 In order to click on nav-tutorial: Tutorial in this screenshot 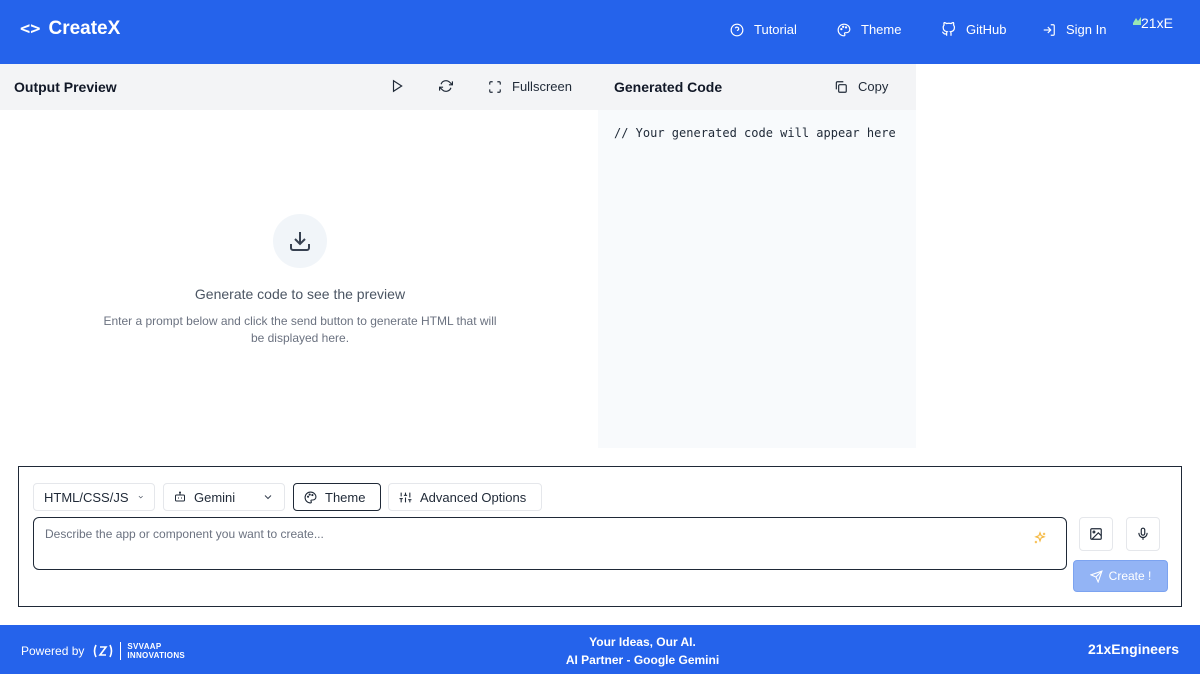, I will do `click(763, 29)`.